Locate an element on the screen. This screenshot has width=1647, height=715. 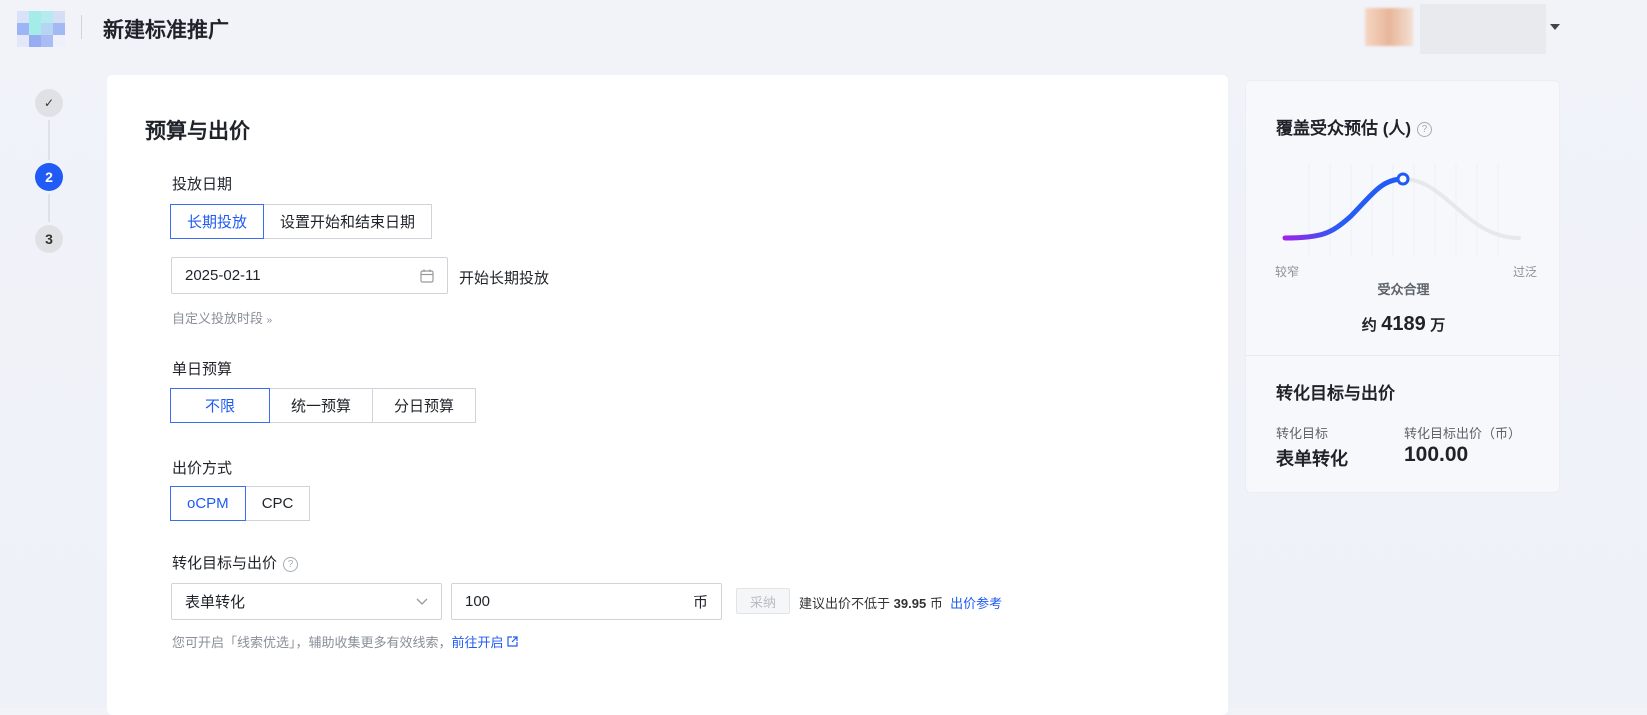
start-date-input: 2025-02-11 is located at coordinates (309, 275).